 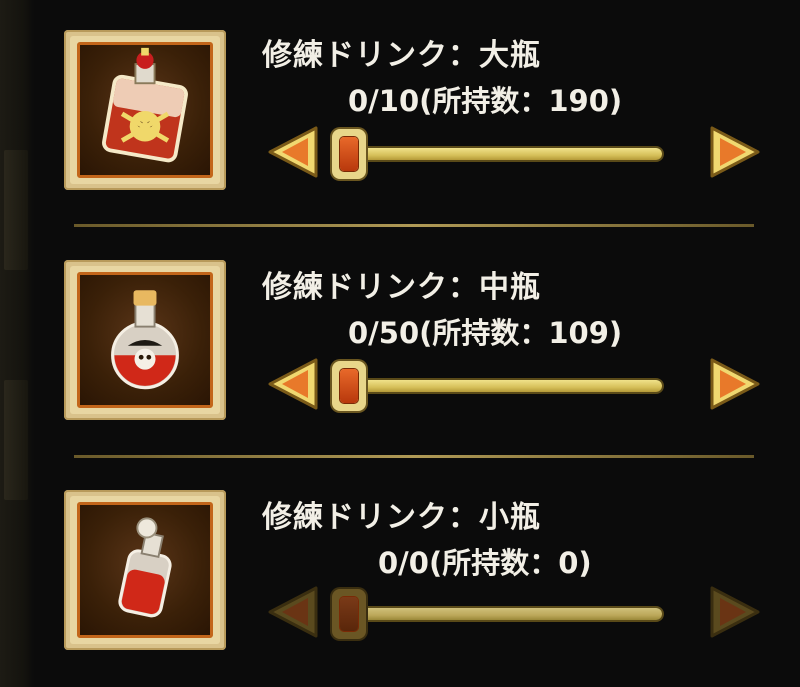 What do you see at coordinates (401, 517) in the screenshot?
I see `item-title: 修練ドリンク：小瓶` at bounding box center [401, 517].